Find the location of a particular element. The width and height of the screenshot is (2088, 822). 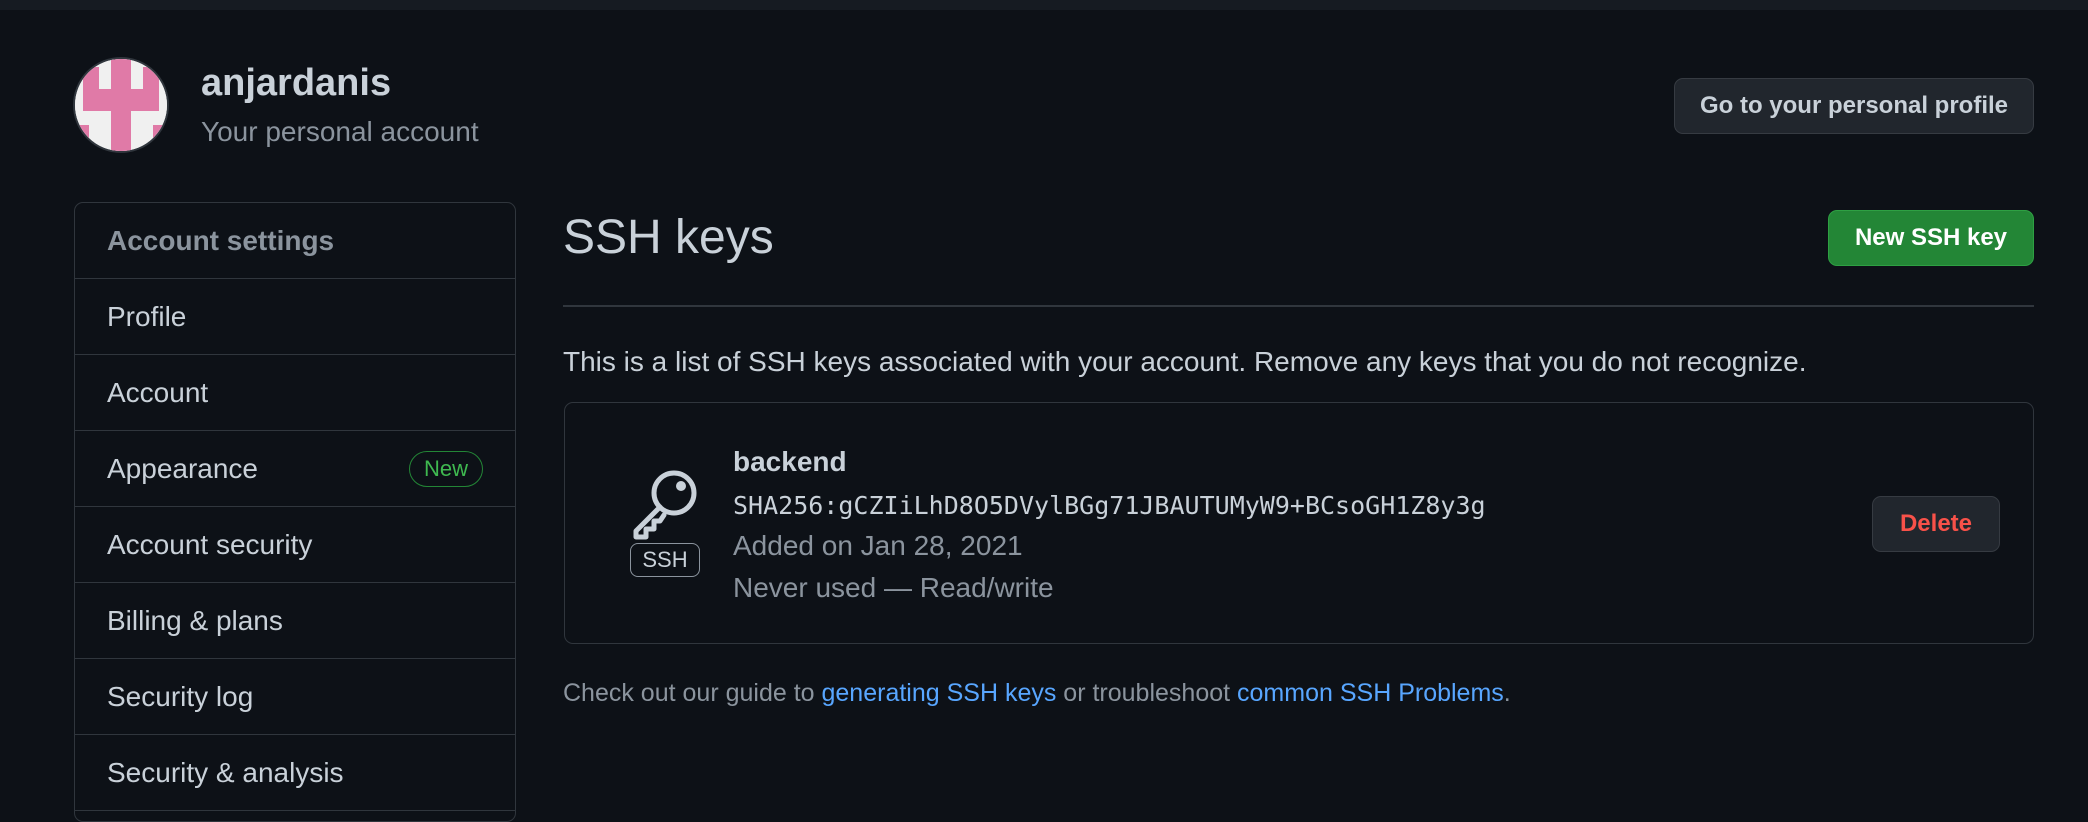

delete-ssh-key-button: Delete is located at coordinates (1936, 524).